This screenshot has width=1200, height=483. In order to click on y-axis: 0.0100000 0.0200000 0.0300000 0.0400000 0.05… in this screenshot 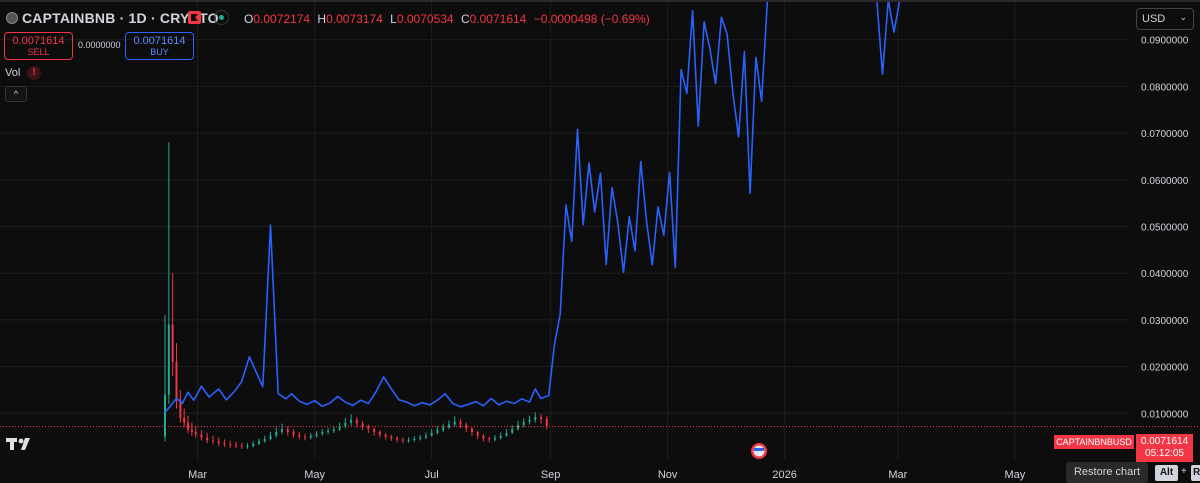, I will do `click(1165, 228)`.